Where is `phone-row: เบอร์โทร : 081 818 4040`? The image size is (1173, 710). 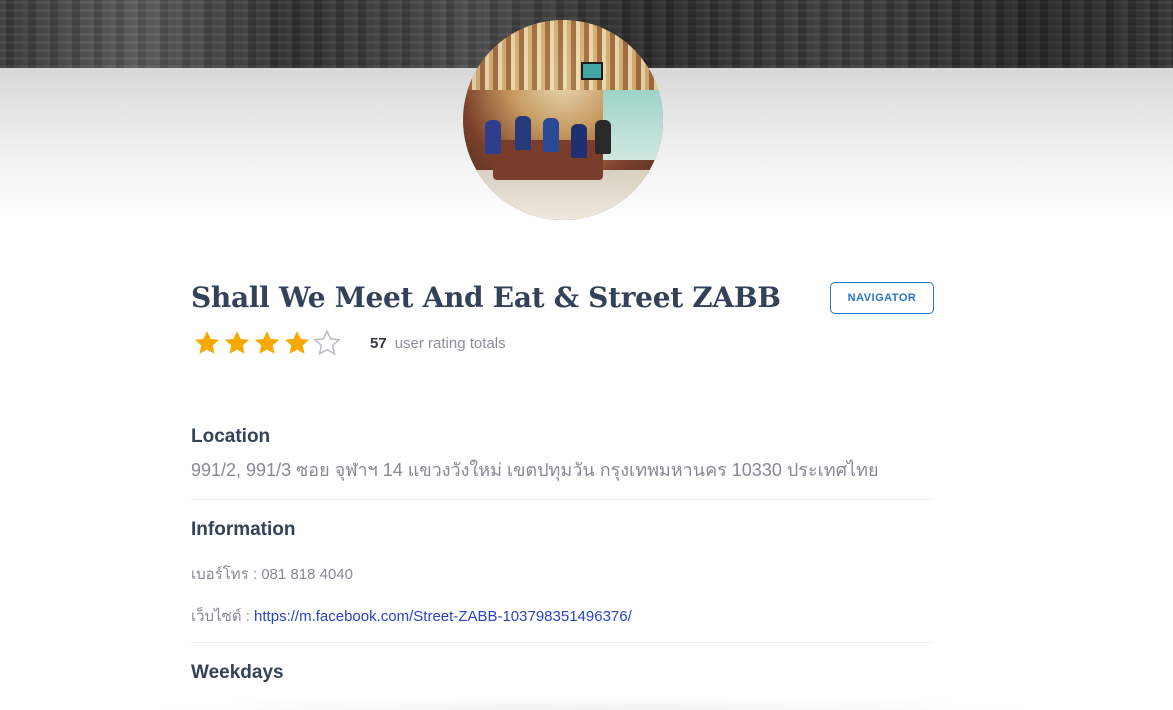
phone-row: เบอร์โทร : 081 818 4040 is located at coordinates (272, 574).